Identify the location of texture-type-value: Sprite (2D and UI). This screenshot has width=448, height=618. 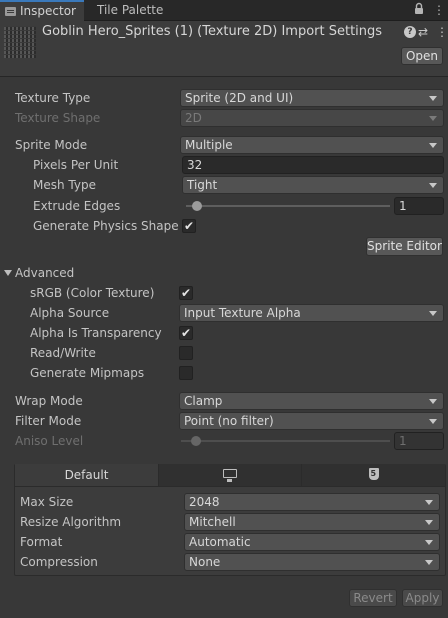
(239, 98).